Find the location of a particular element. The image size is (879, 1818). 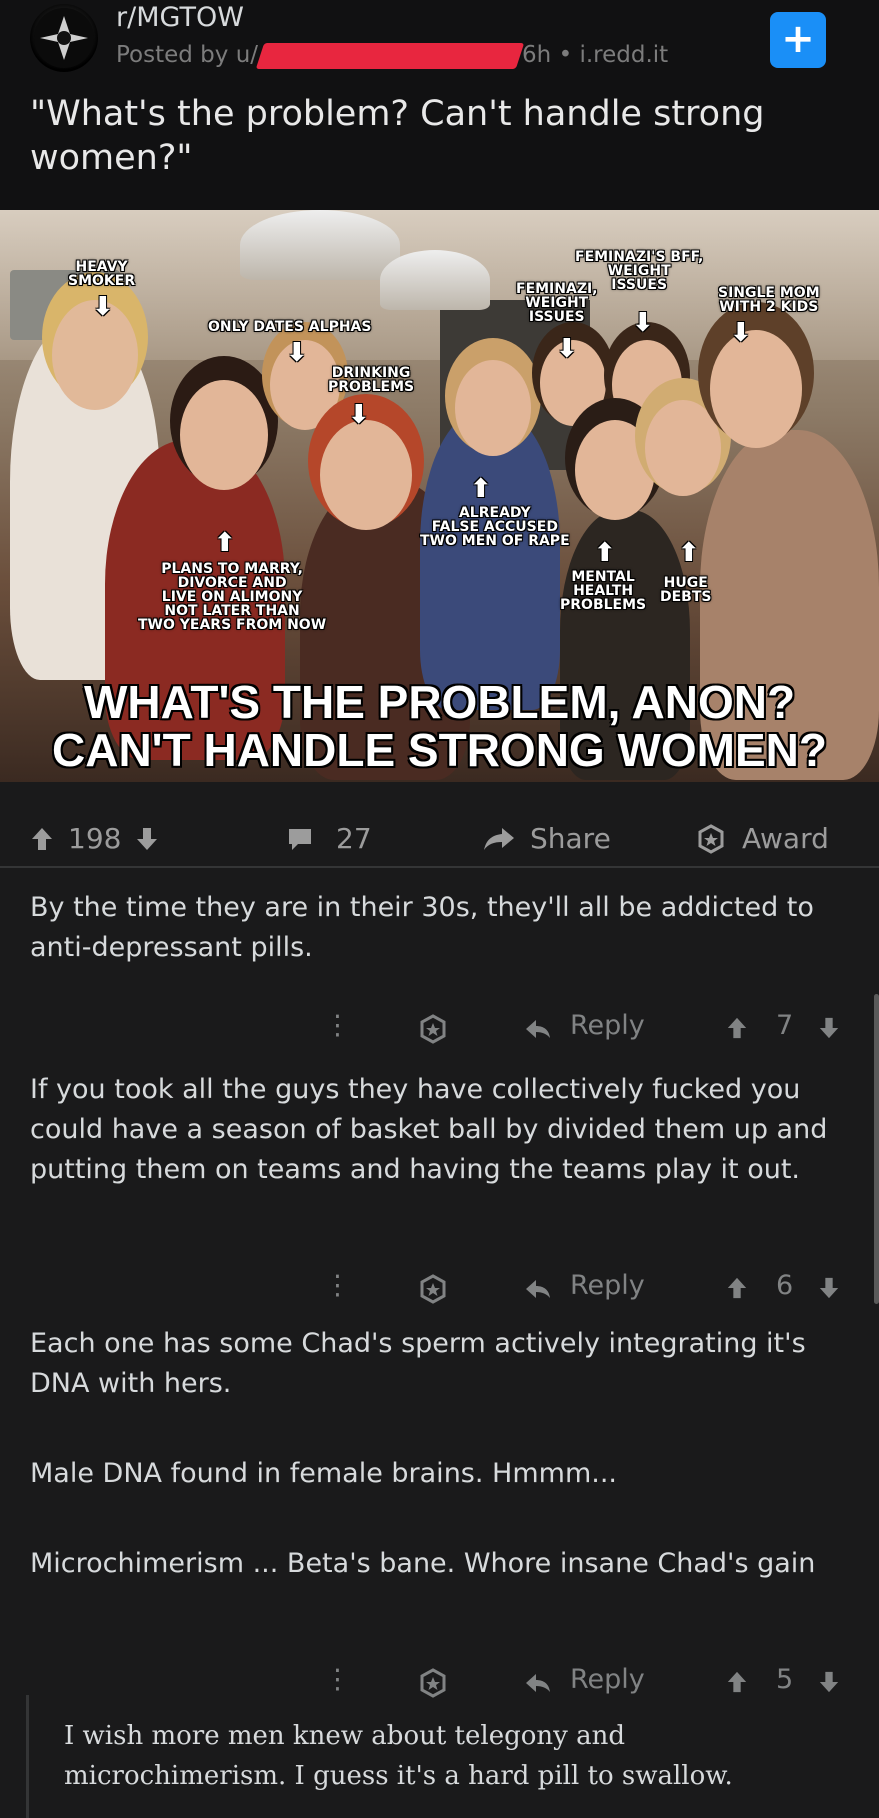

comment-action-row: ⋮ Reply 6 is located at coordinates (439, 1288).